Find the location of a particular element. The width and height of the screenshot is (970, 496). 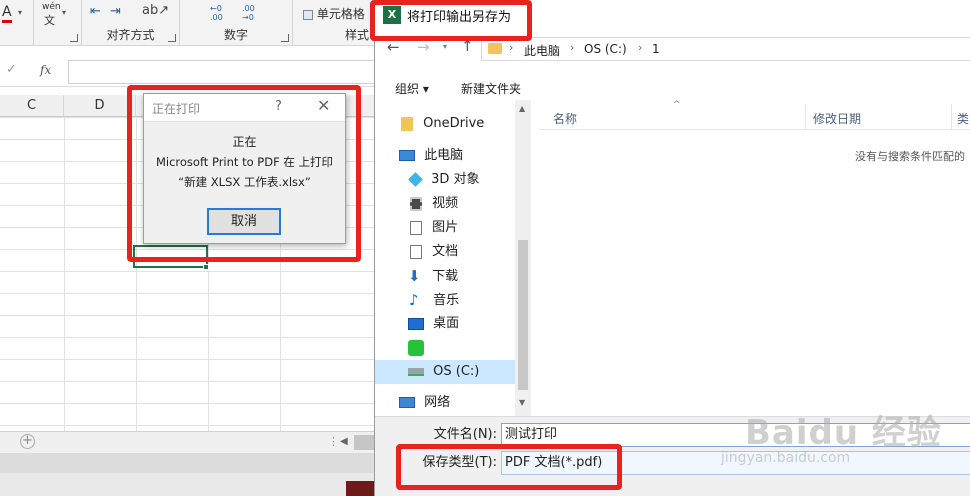

more-icon: ⋮ is located at coordinates (333, 441).